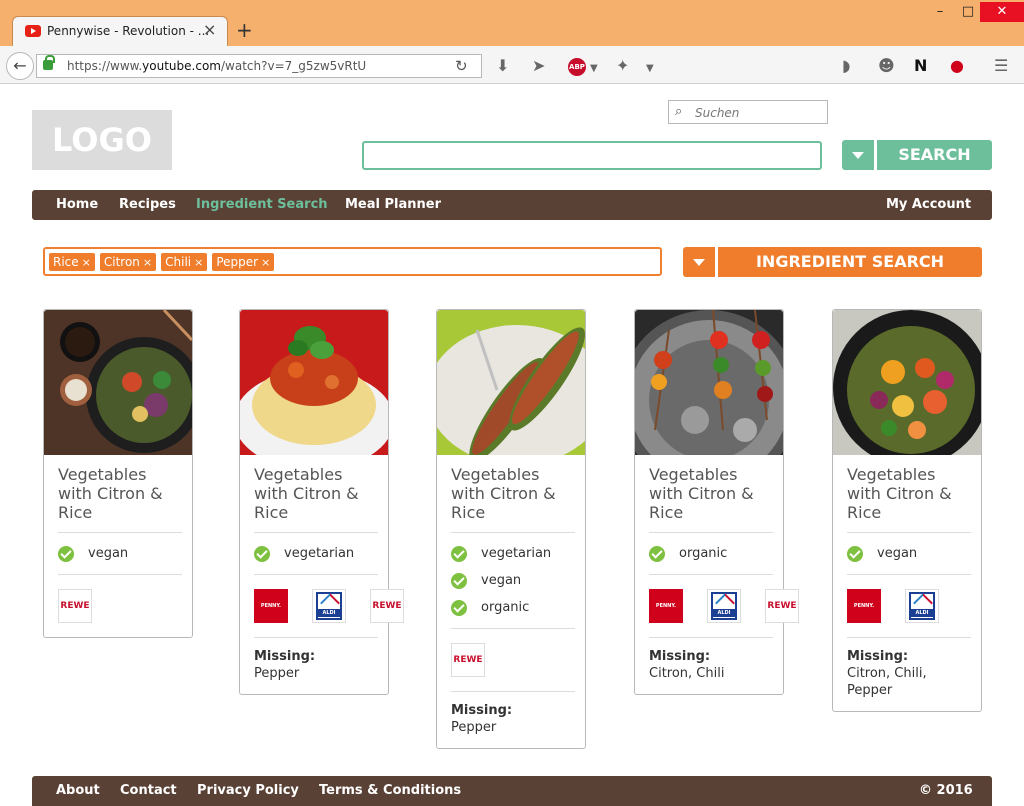 Image resolution: width=1024 pixels, height=806 pixels. What do you see at coordinates (393, 204) in the screenshot?
I see `nav-item-meal-planner: Meal Planner` at bounding box center [393, 204].